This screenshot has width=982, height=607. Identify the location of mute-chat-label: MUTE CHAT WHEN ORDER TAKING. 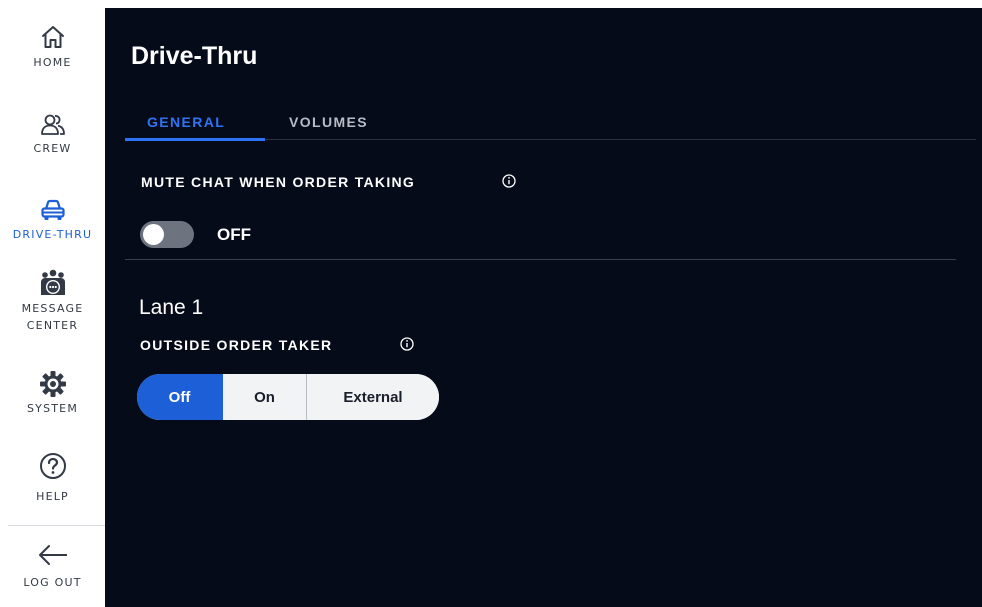
(278, 182).